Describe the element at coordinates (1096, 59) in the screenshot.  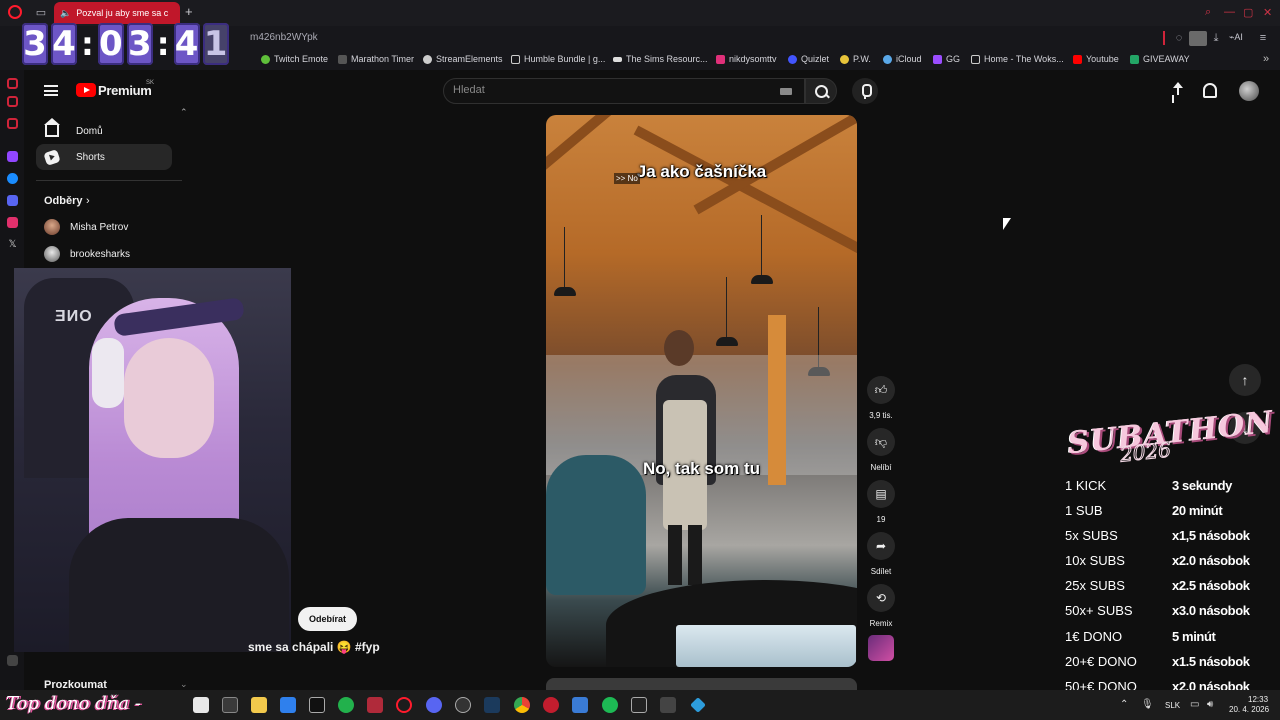
I see `bookmark: Youtube` at that location.